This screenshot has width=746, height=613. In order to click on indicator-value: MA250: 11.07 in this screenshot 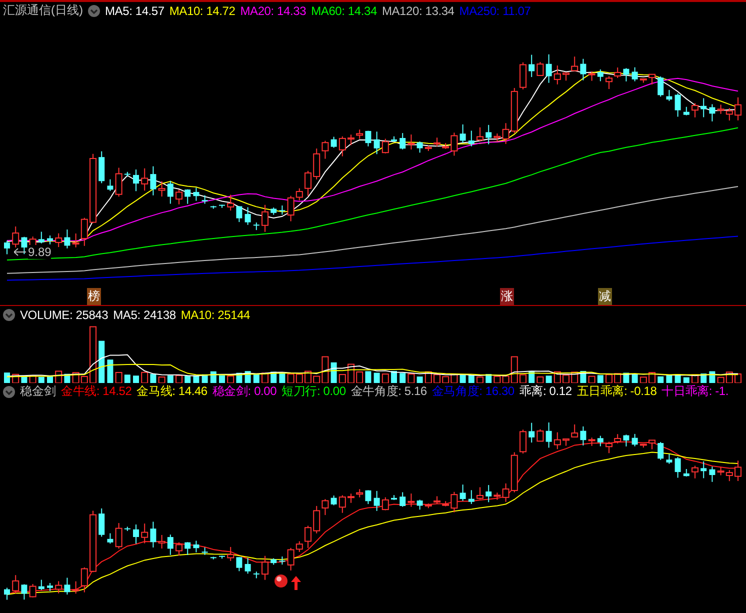, I will do `click(495, 11)`.